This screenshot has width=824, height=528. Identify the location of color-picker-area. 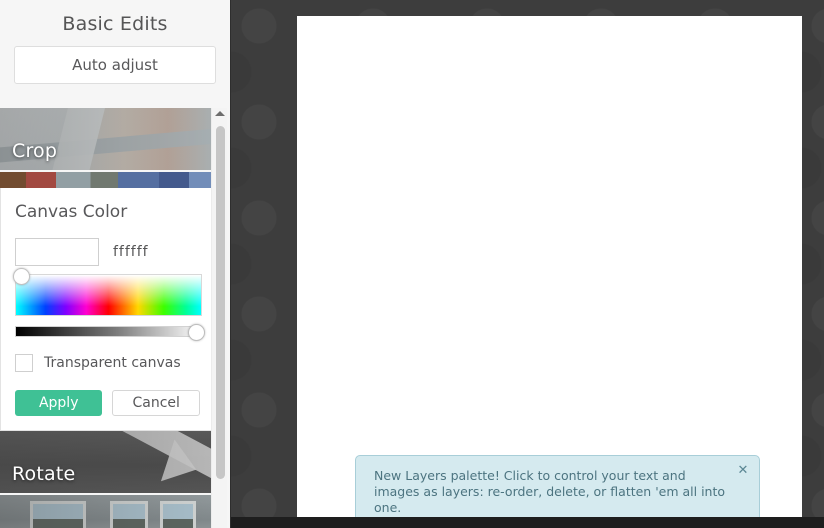
(107, 292).